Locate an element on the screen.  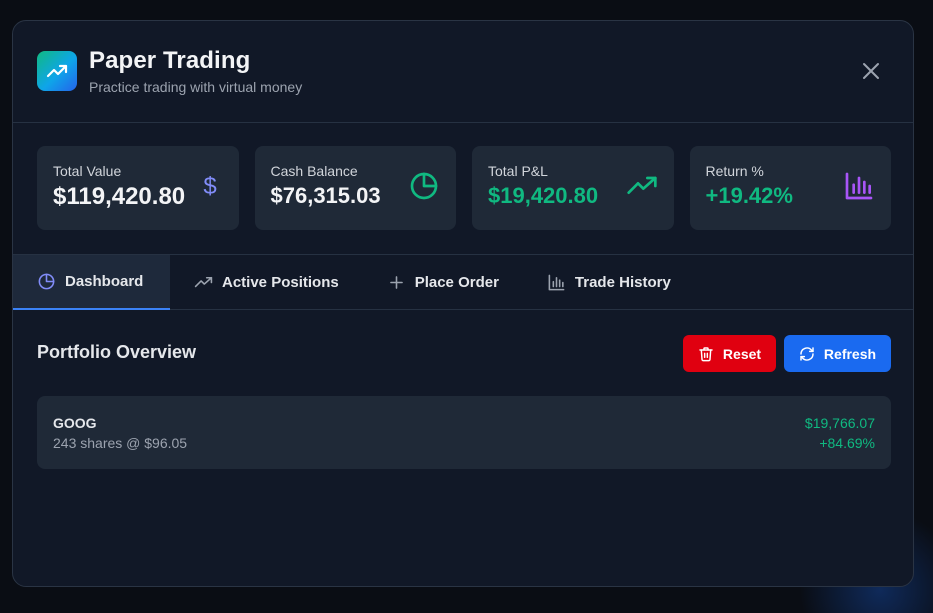
stat-card-total-pnl: Total P&L $19,420.80 is located at coordinates (573, 188).